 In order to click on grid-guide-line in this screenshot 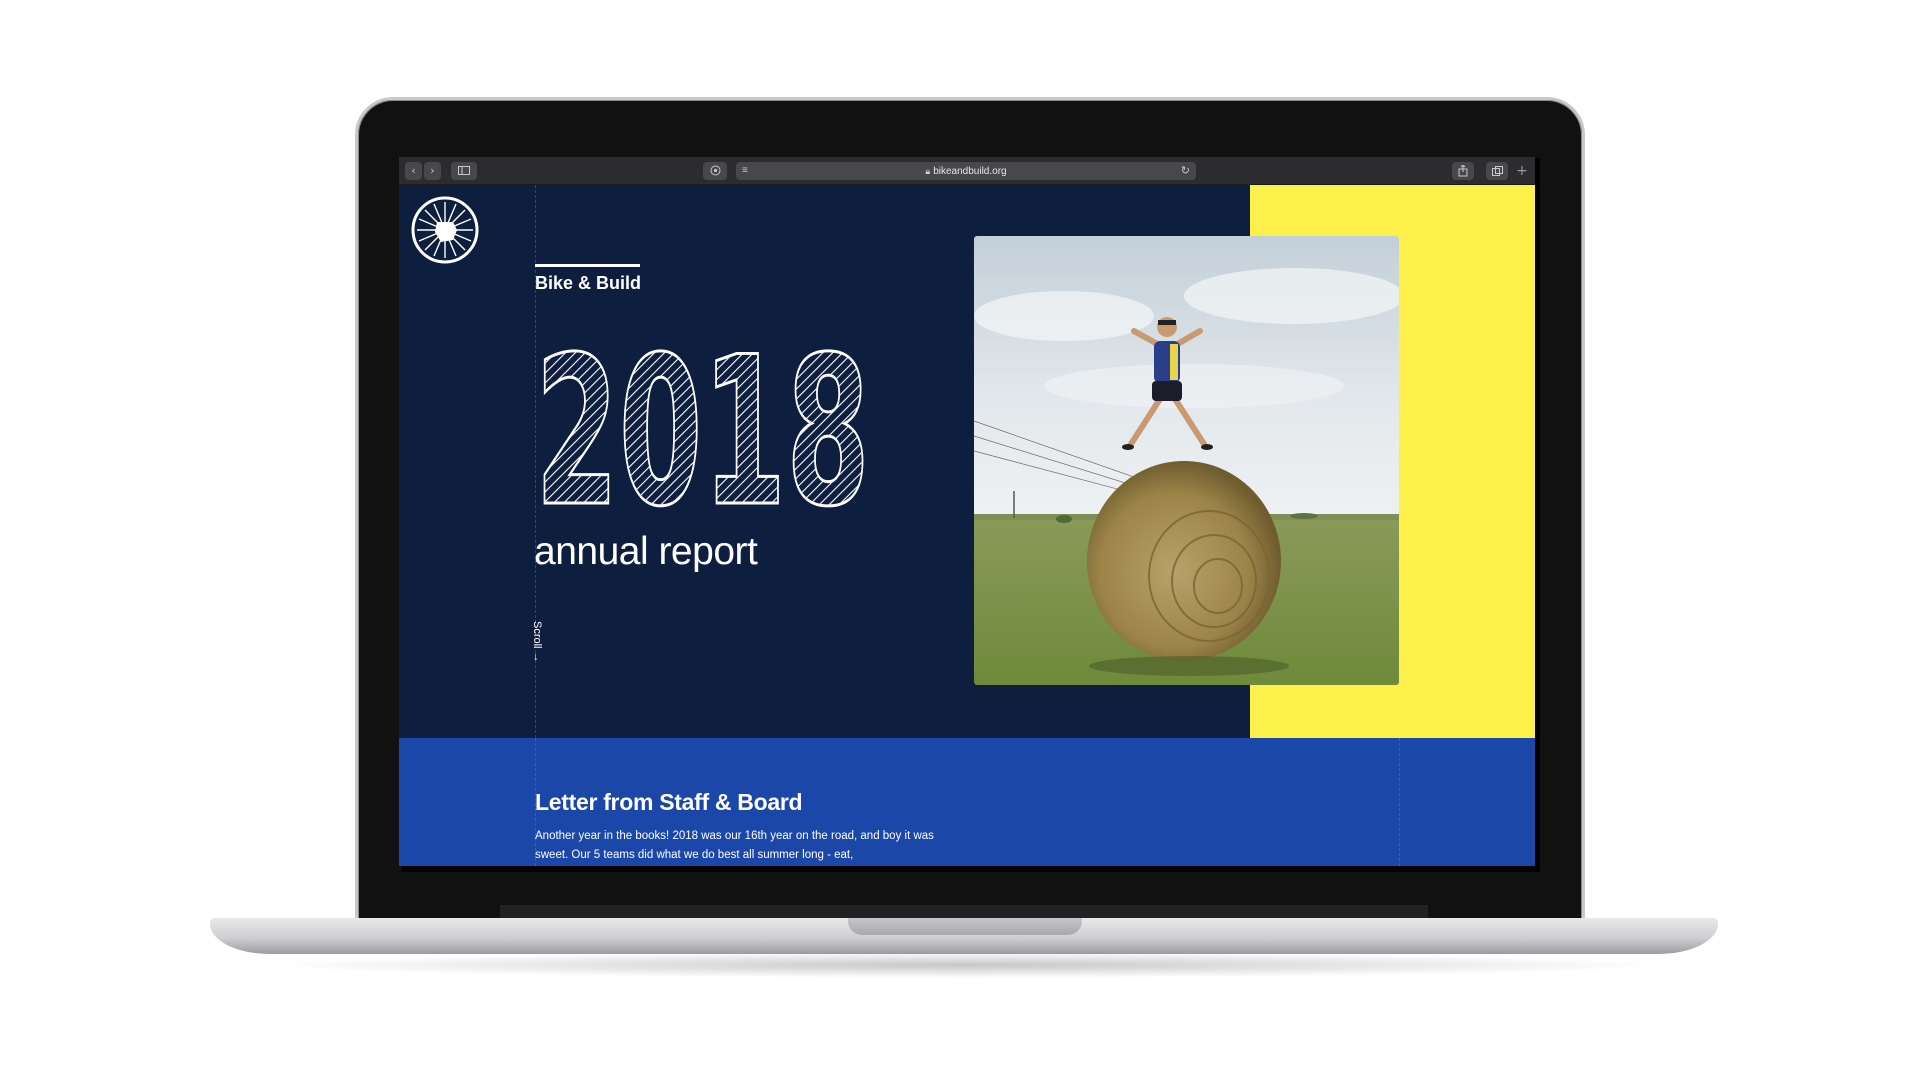, I will do `click(1399, 802)`.